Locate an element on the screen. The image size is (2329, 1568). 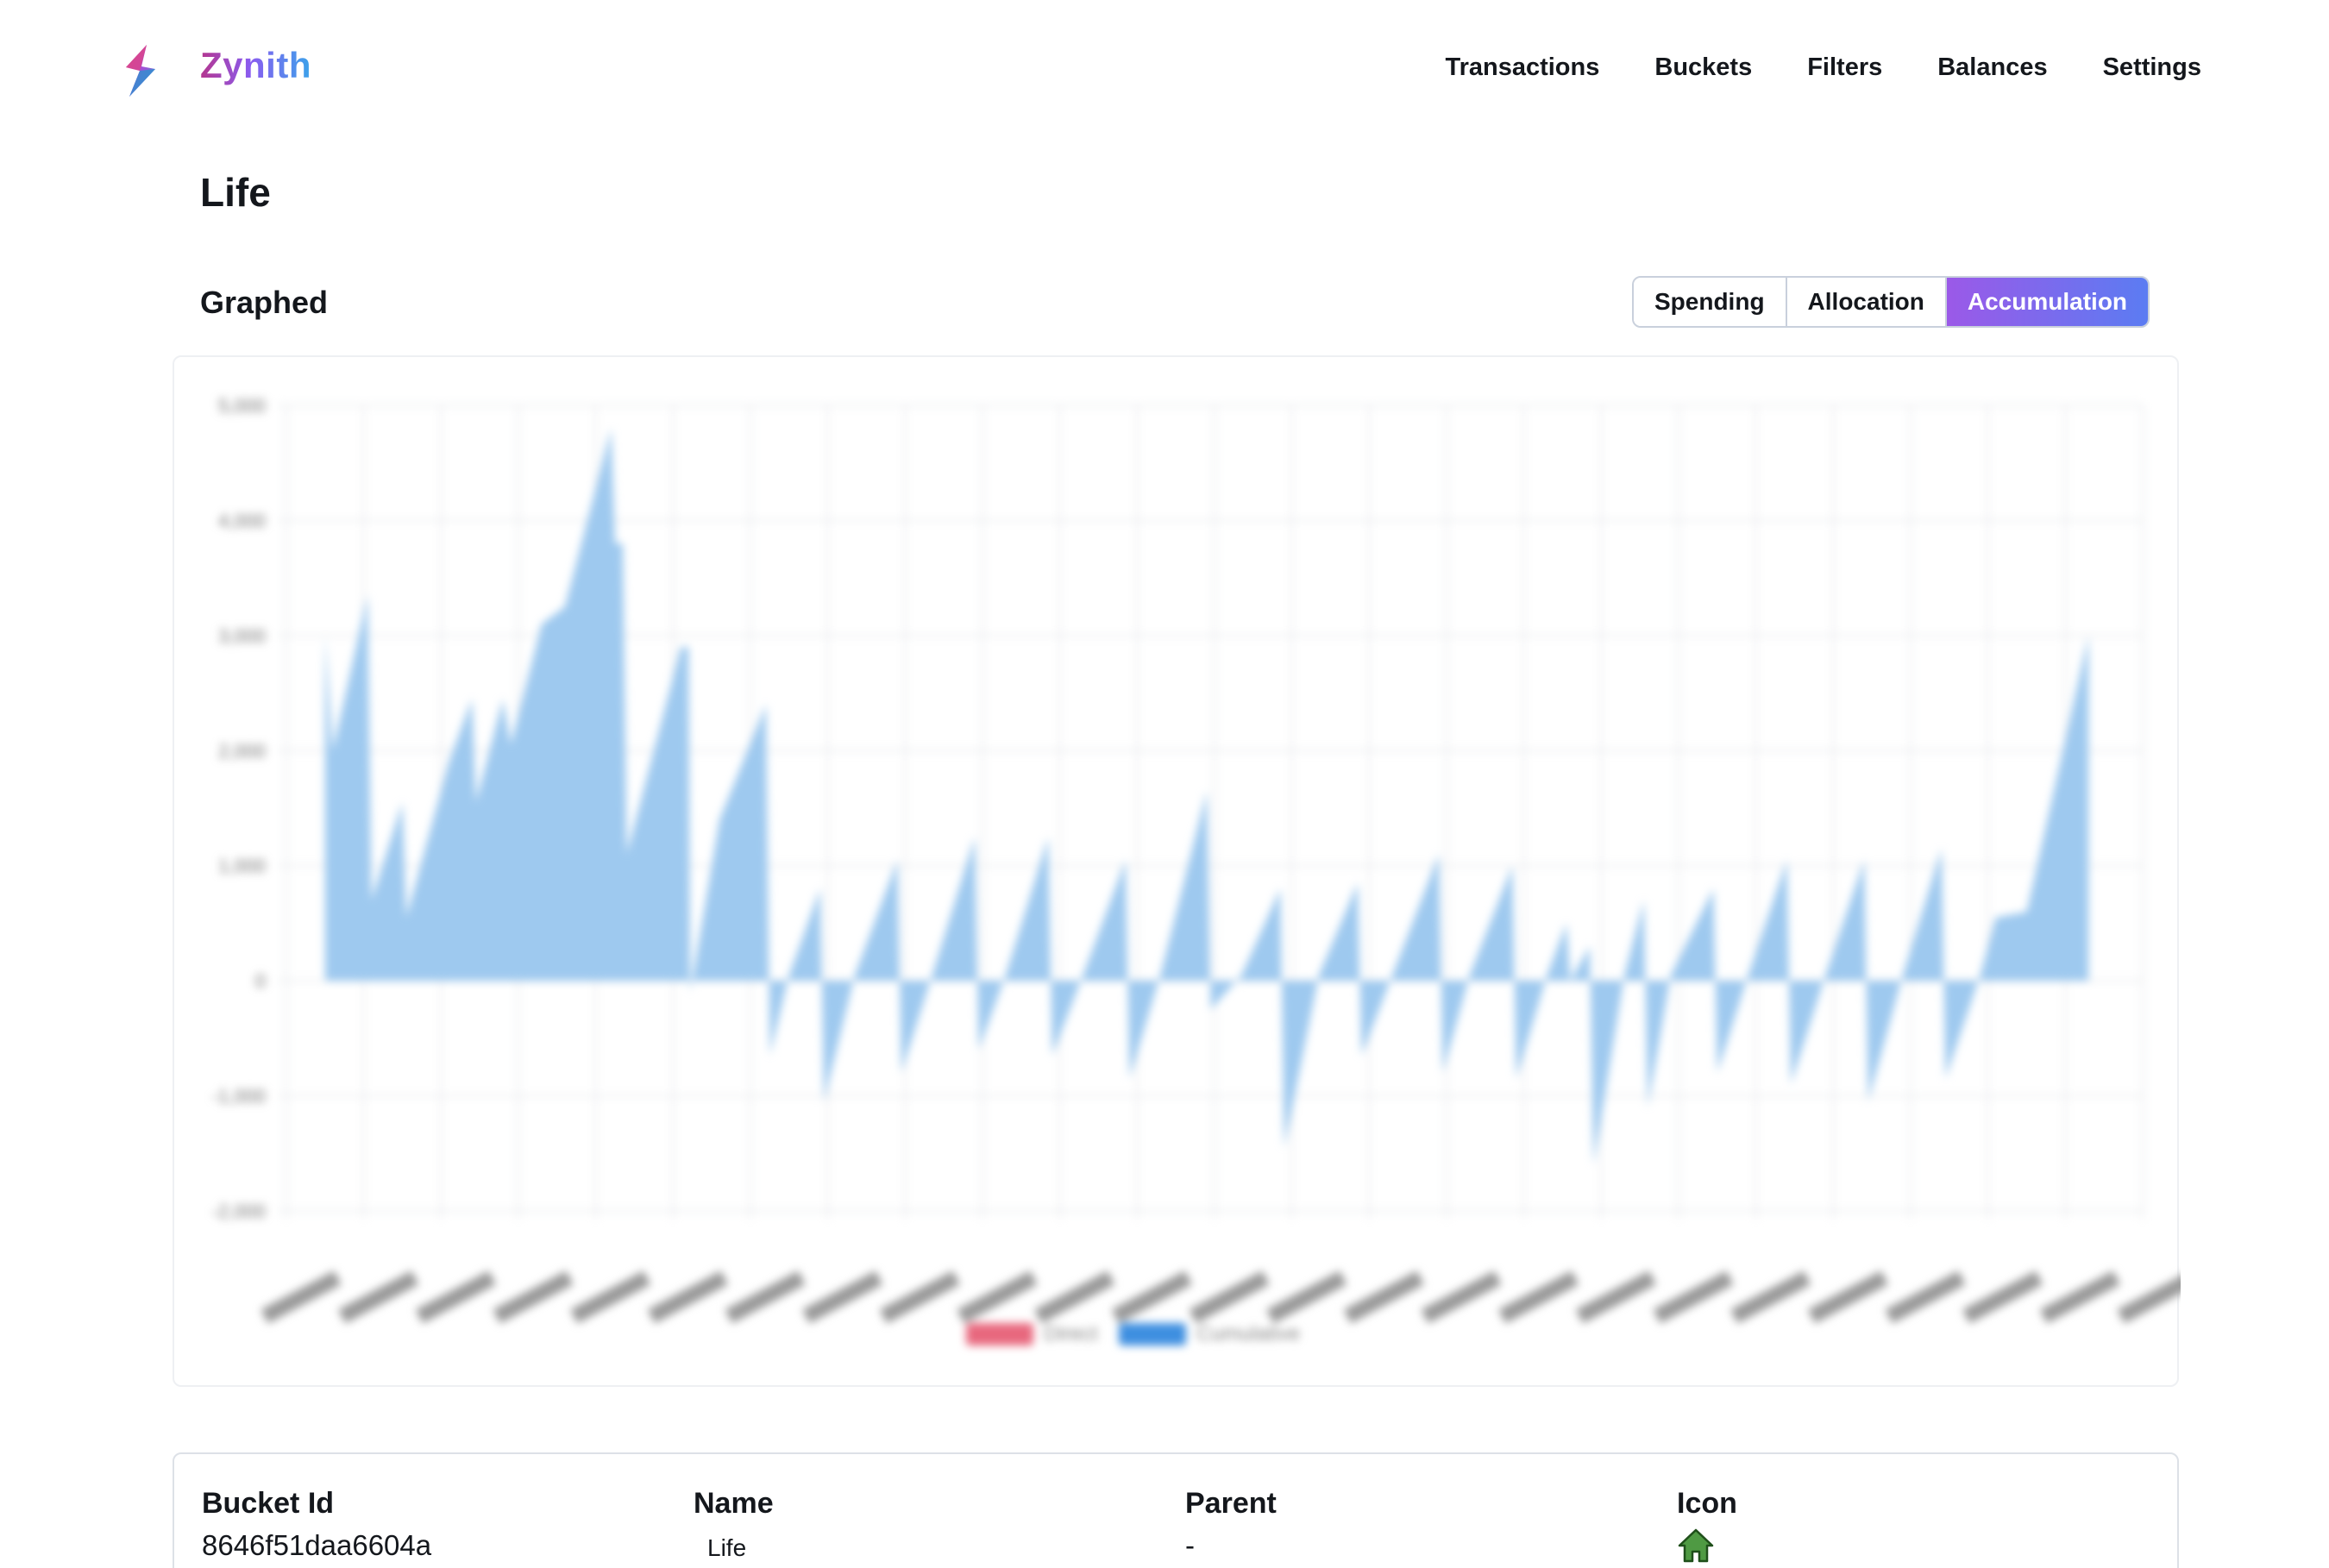
parent-field: Parent - is located at coordinates (1231, 1524).